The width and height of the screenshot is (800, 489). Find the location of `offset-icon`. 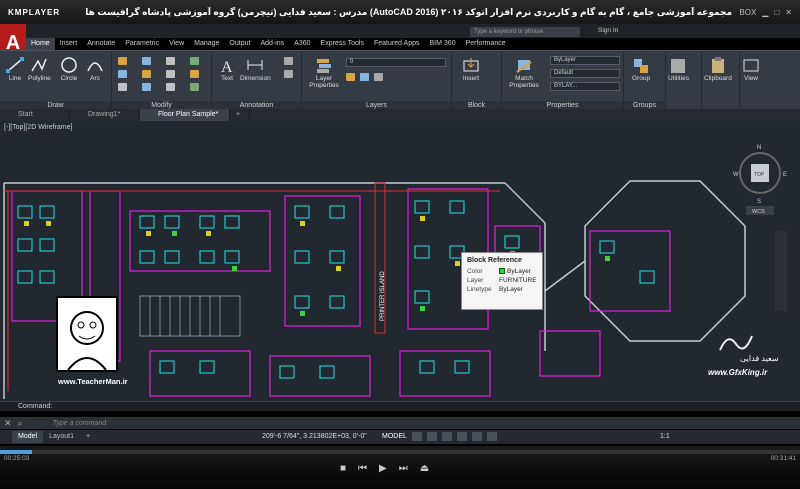

offset-icon is located at coordinates (194, 87).